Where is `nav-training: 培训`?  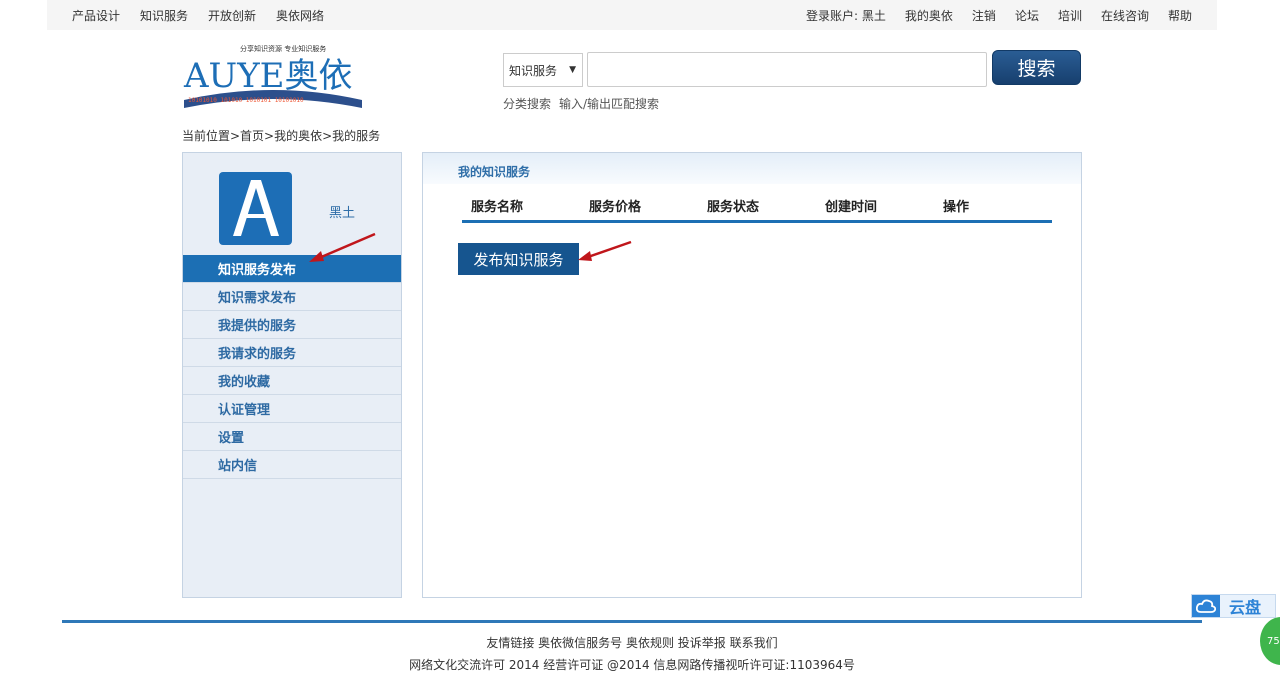
nav-training: 培训 is located at coordinates (1070, 15).